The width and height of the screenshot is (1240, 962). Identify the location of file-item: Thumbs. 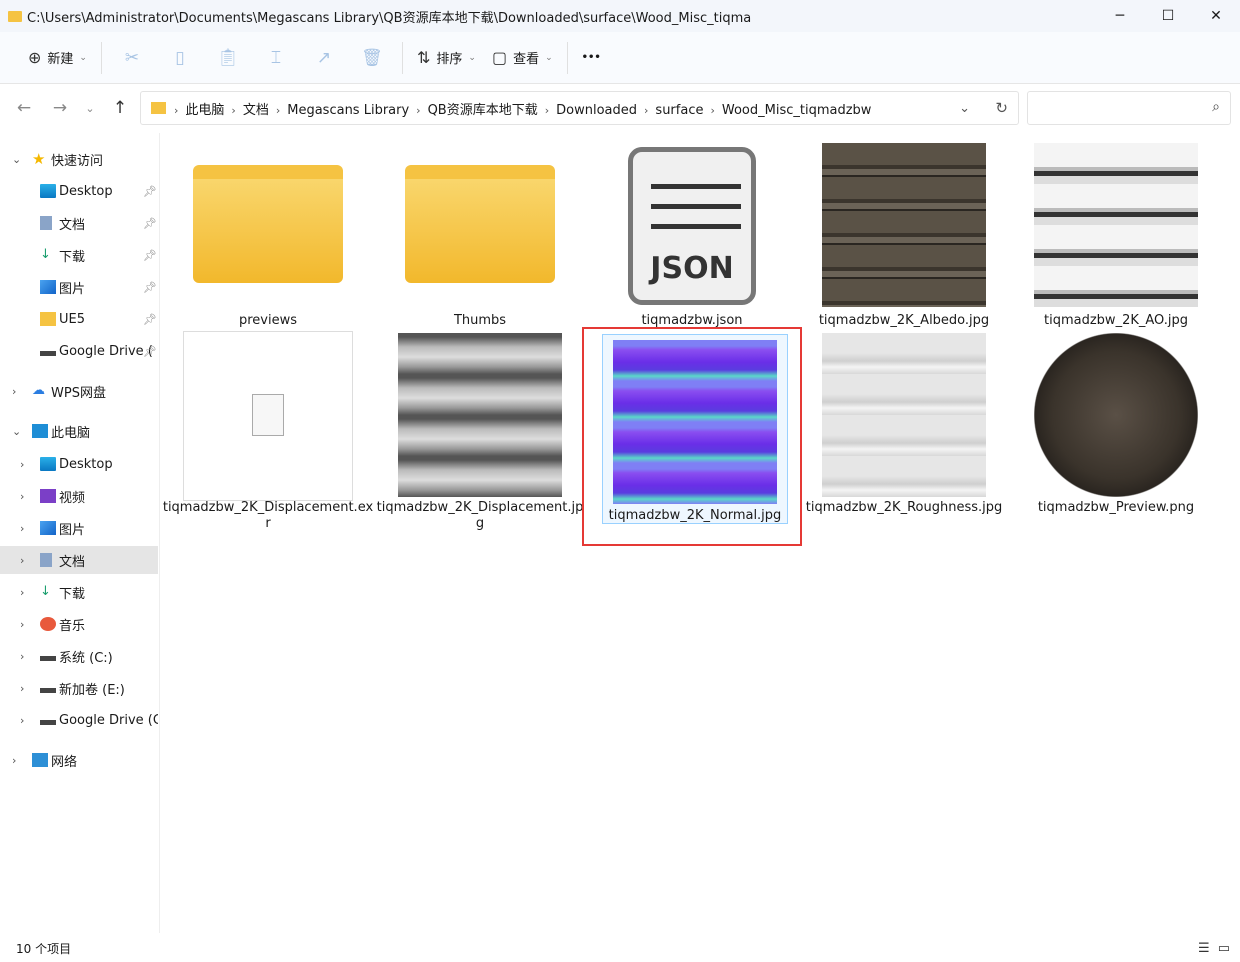
(480, 230).